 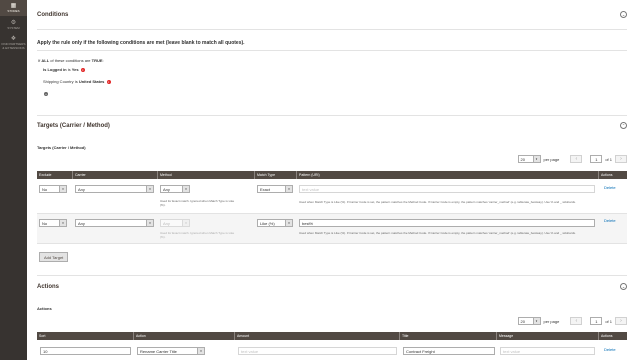 What do you see at coordinates (332, 127) in the screenshot?
I see `targets-section-header: Targets (Carrier / Method) ⌃` at bounding box center [332, 127].